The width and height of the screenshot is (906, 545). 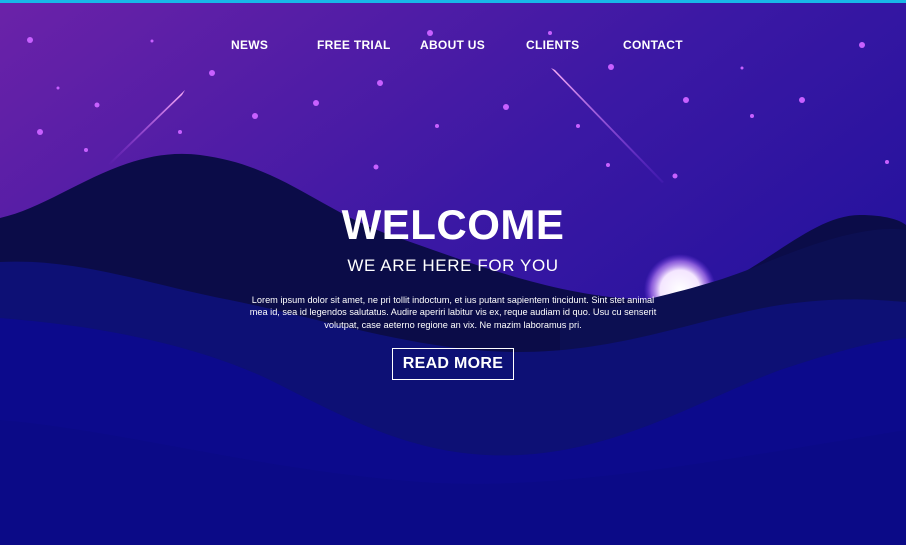 I want to click on nav-link-contact: CONTACT, so click(x=653, y=45).